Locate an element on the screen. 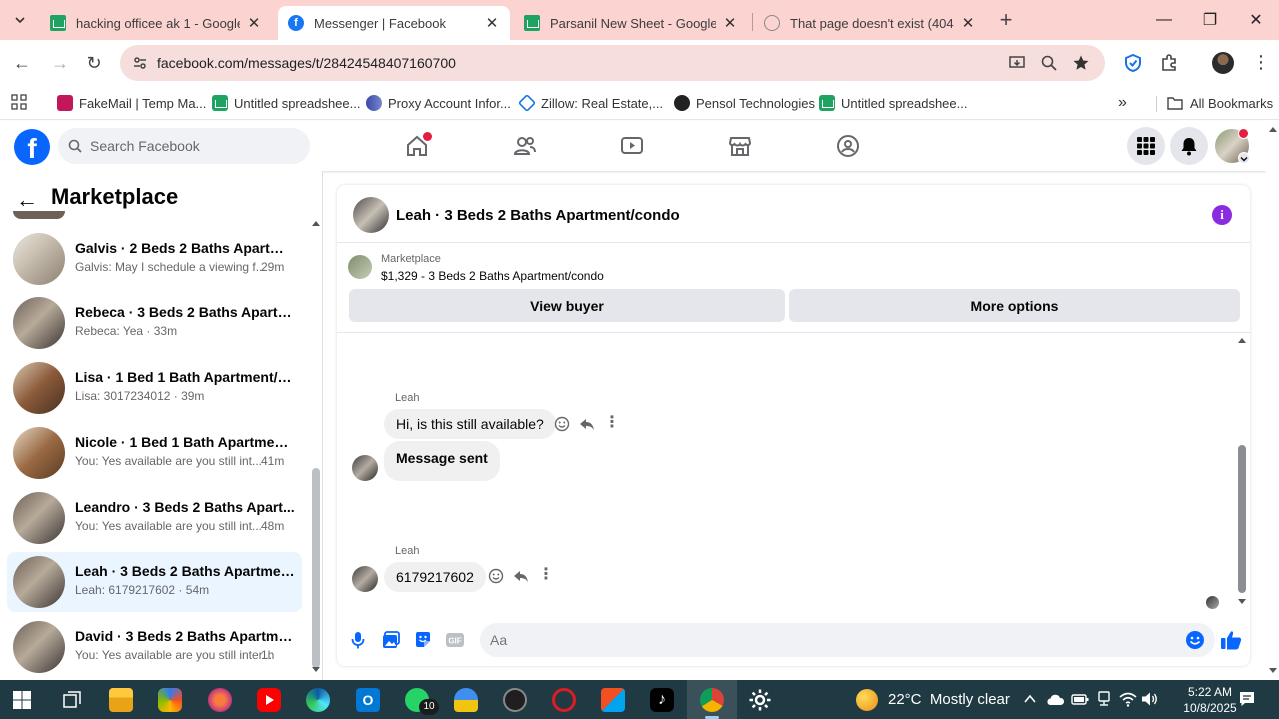 This screenshot has width=1279, height=719. weather-widget: 22°C Mostly clear is located at coordinates (949, 699).